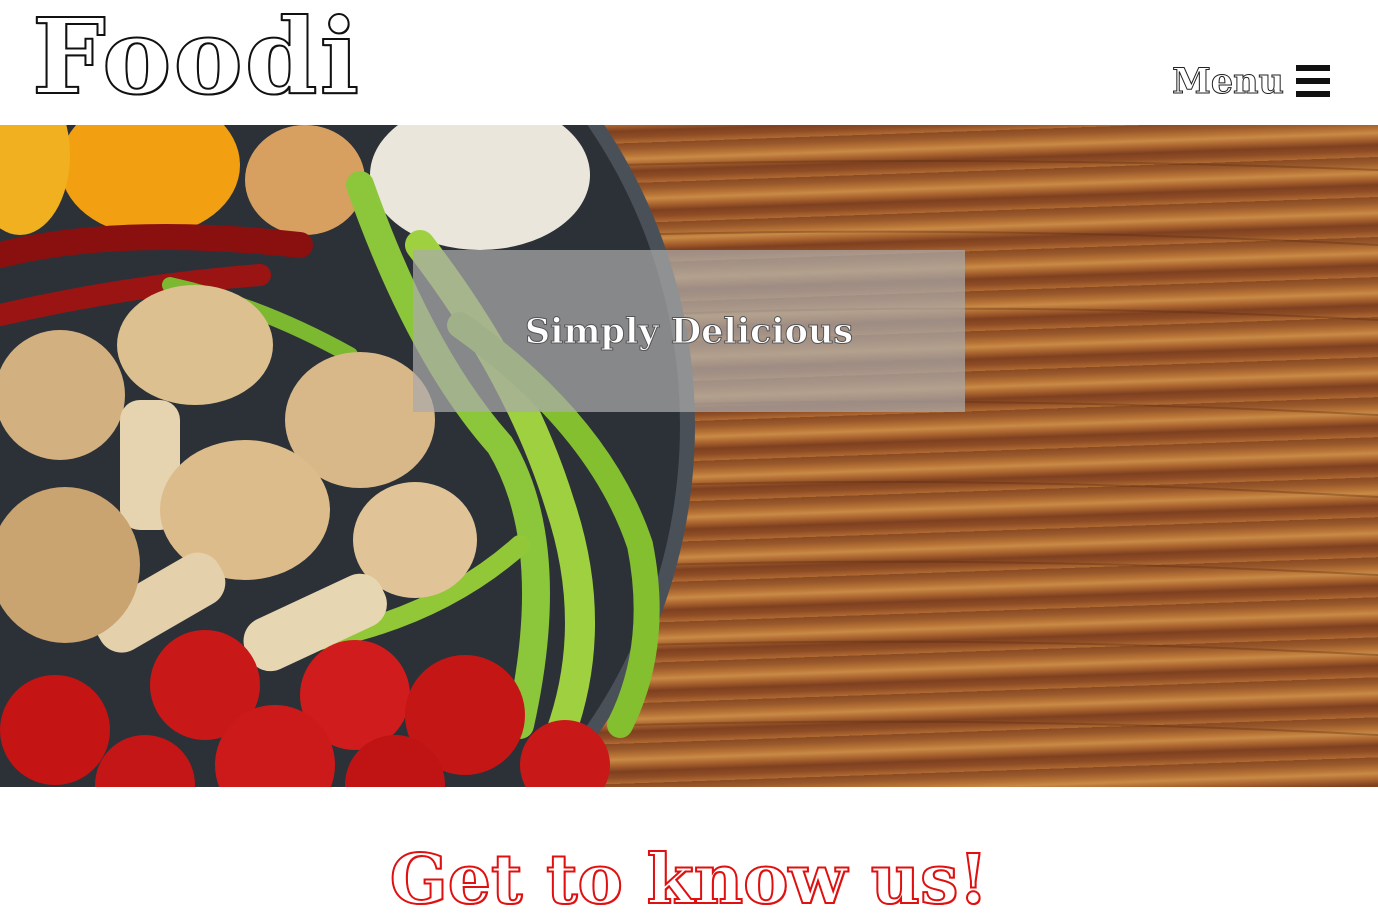 Image resolution: width=1378 pixels, height=924 pixels. What do you see at coordinates (1313, 81) in the screenshot?
I see `hamburger-icon` at bounding box center [1313, 81].